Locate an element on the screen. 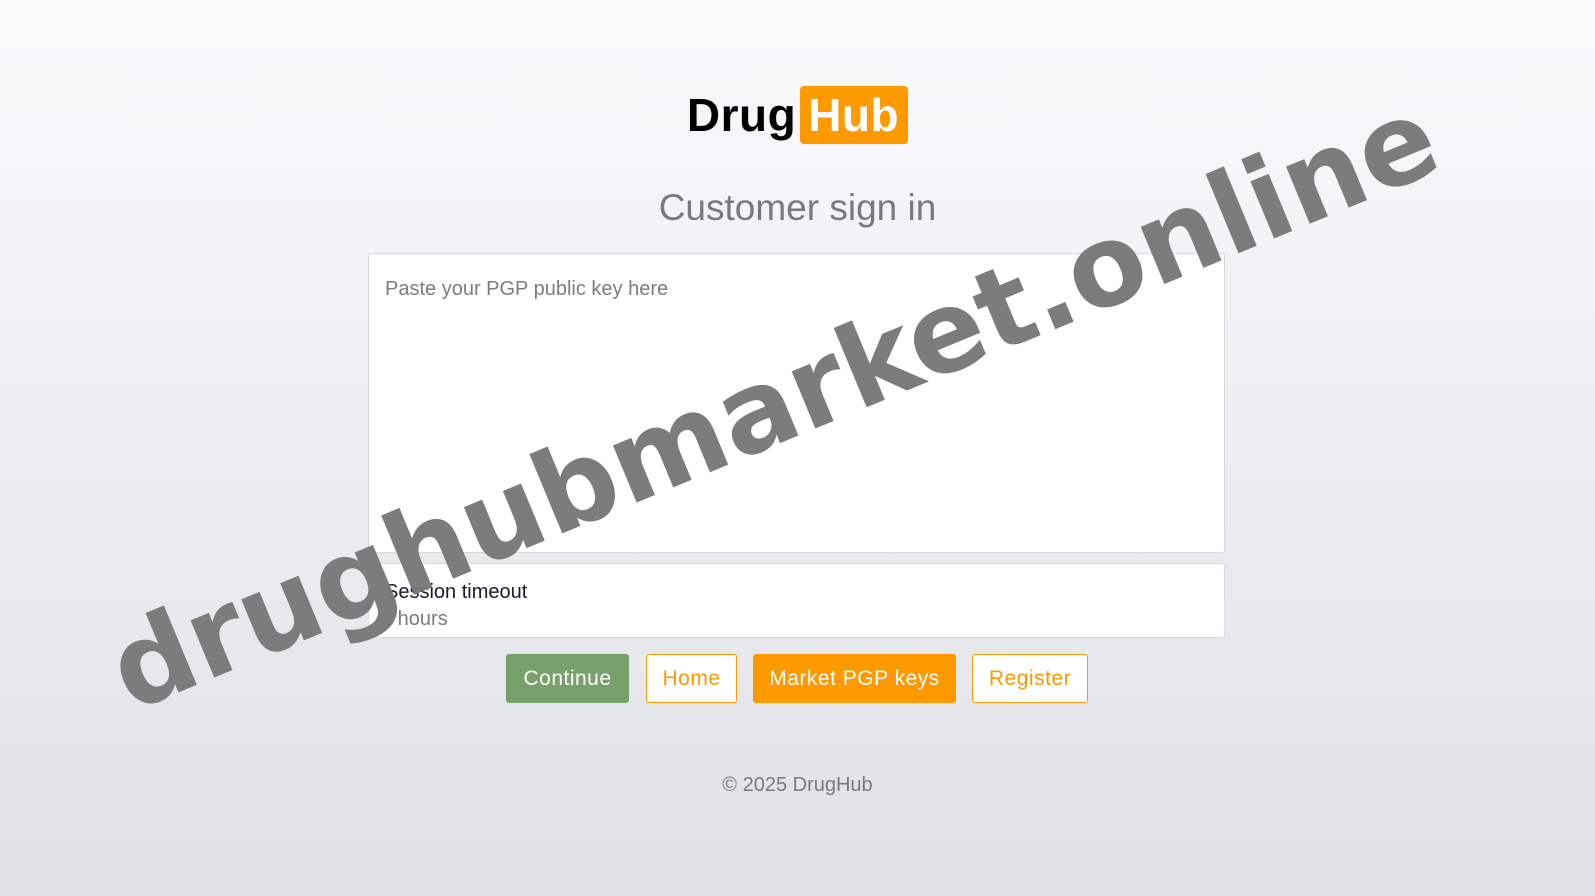  home-button: Home is located at coordinates (691, 678).